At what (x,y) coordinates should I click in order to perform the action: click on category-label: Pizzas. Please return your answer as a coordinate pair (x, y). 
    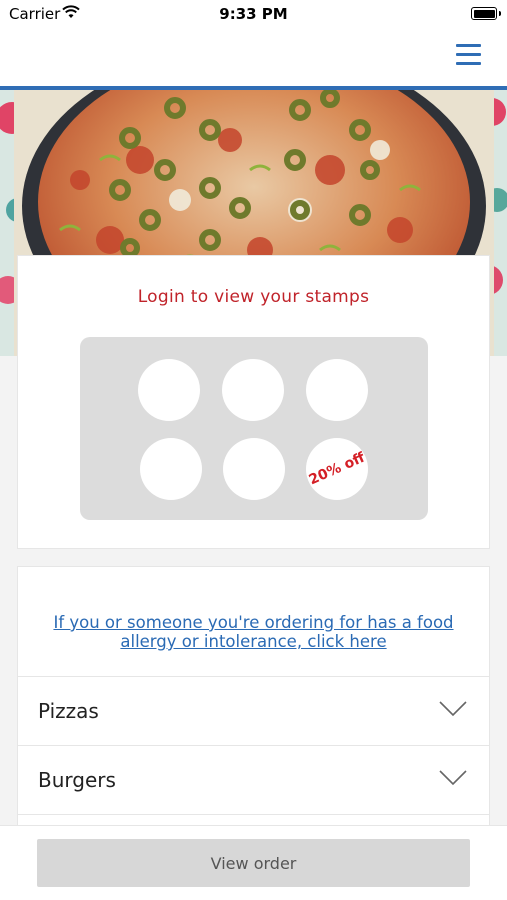
    Looking at the image, I should click on (68, 711).